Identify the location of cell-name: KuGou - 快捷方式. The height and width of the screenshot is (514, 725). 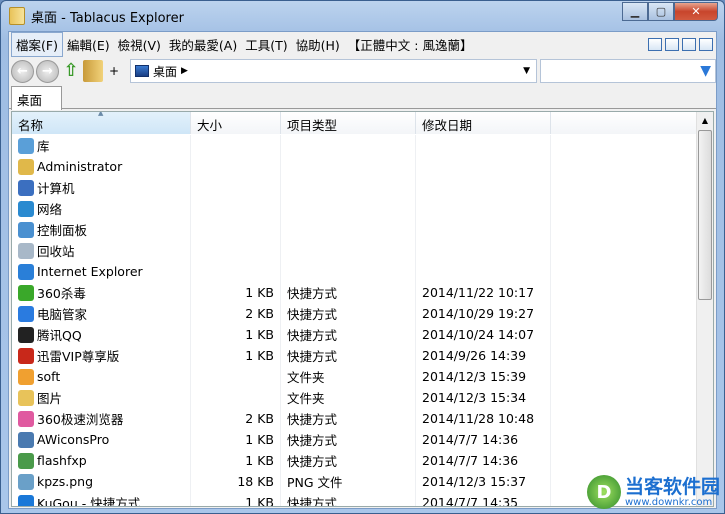
(101, 499).